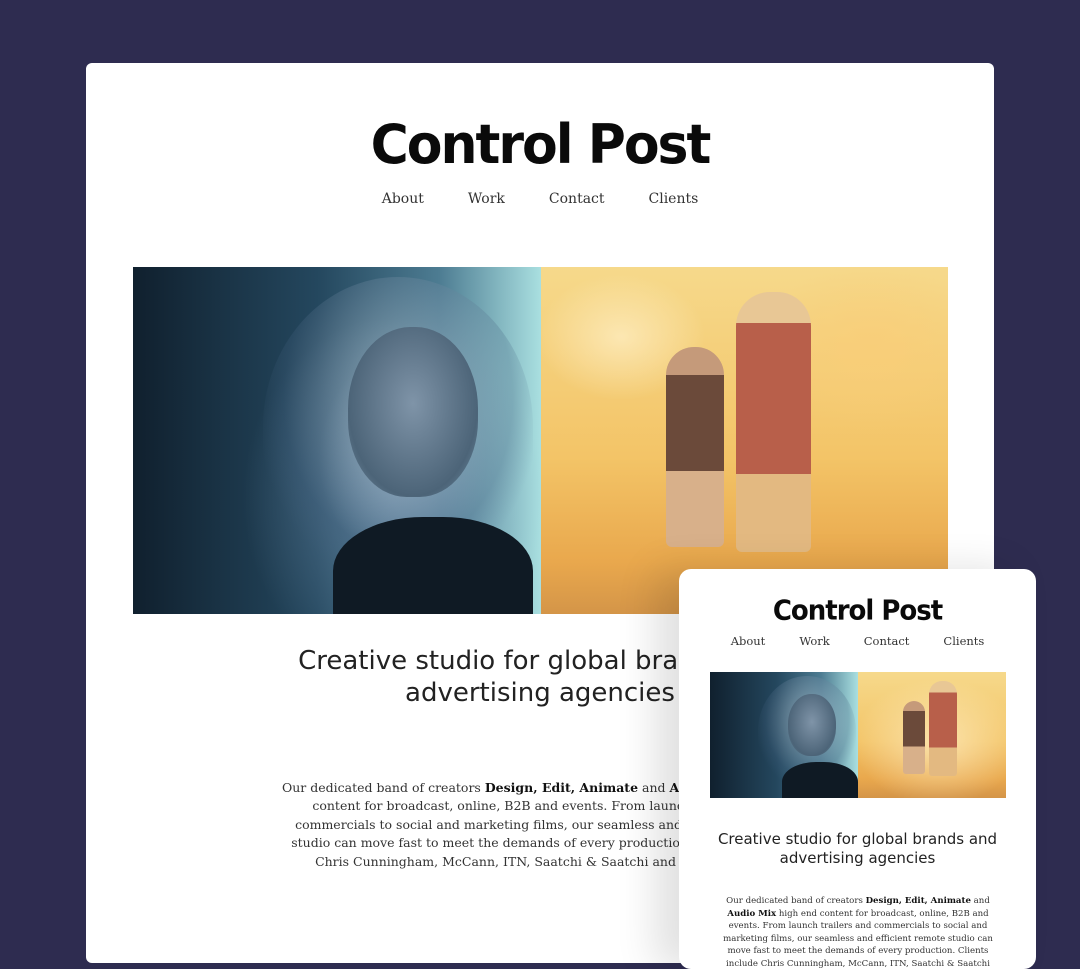 The image size is (1080, 969). What do you see at coordinates (752, 913) in the screenshot?
I see `intro-bold-audio: Audio Mix` at bounding box center [752, 913].